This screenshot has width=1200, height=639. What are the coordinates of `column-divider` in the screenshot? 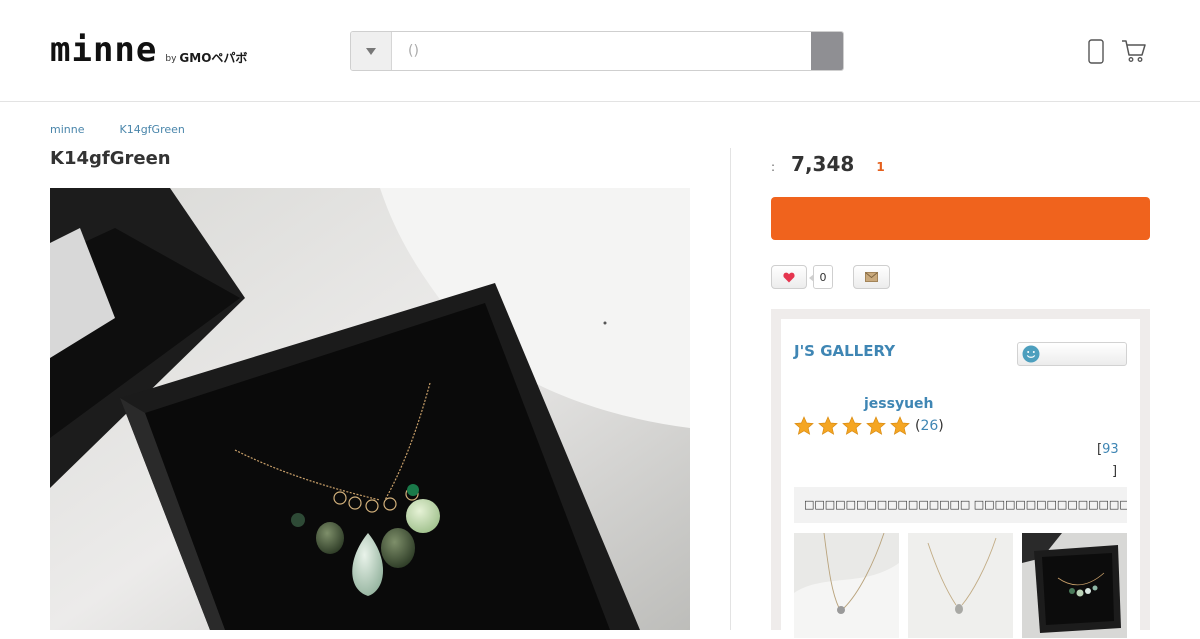 It's located at (730, 389).